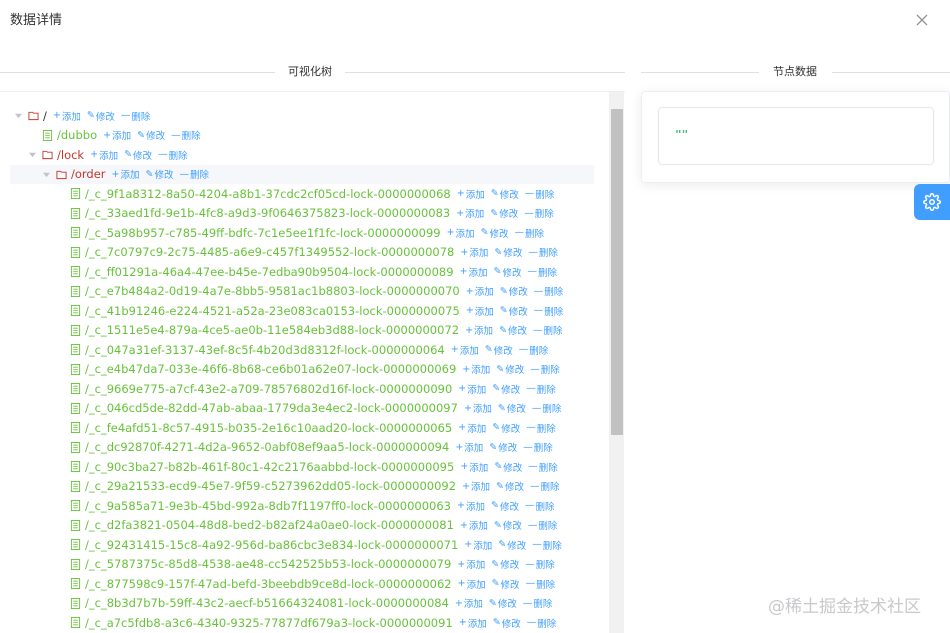 Image resolution: width=950 pixels, height=633 pixels. I want to click on settings-button, so click(932, 202).